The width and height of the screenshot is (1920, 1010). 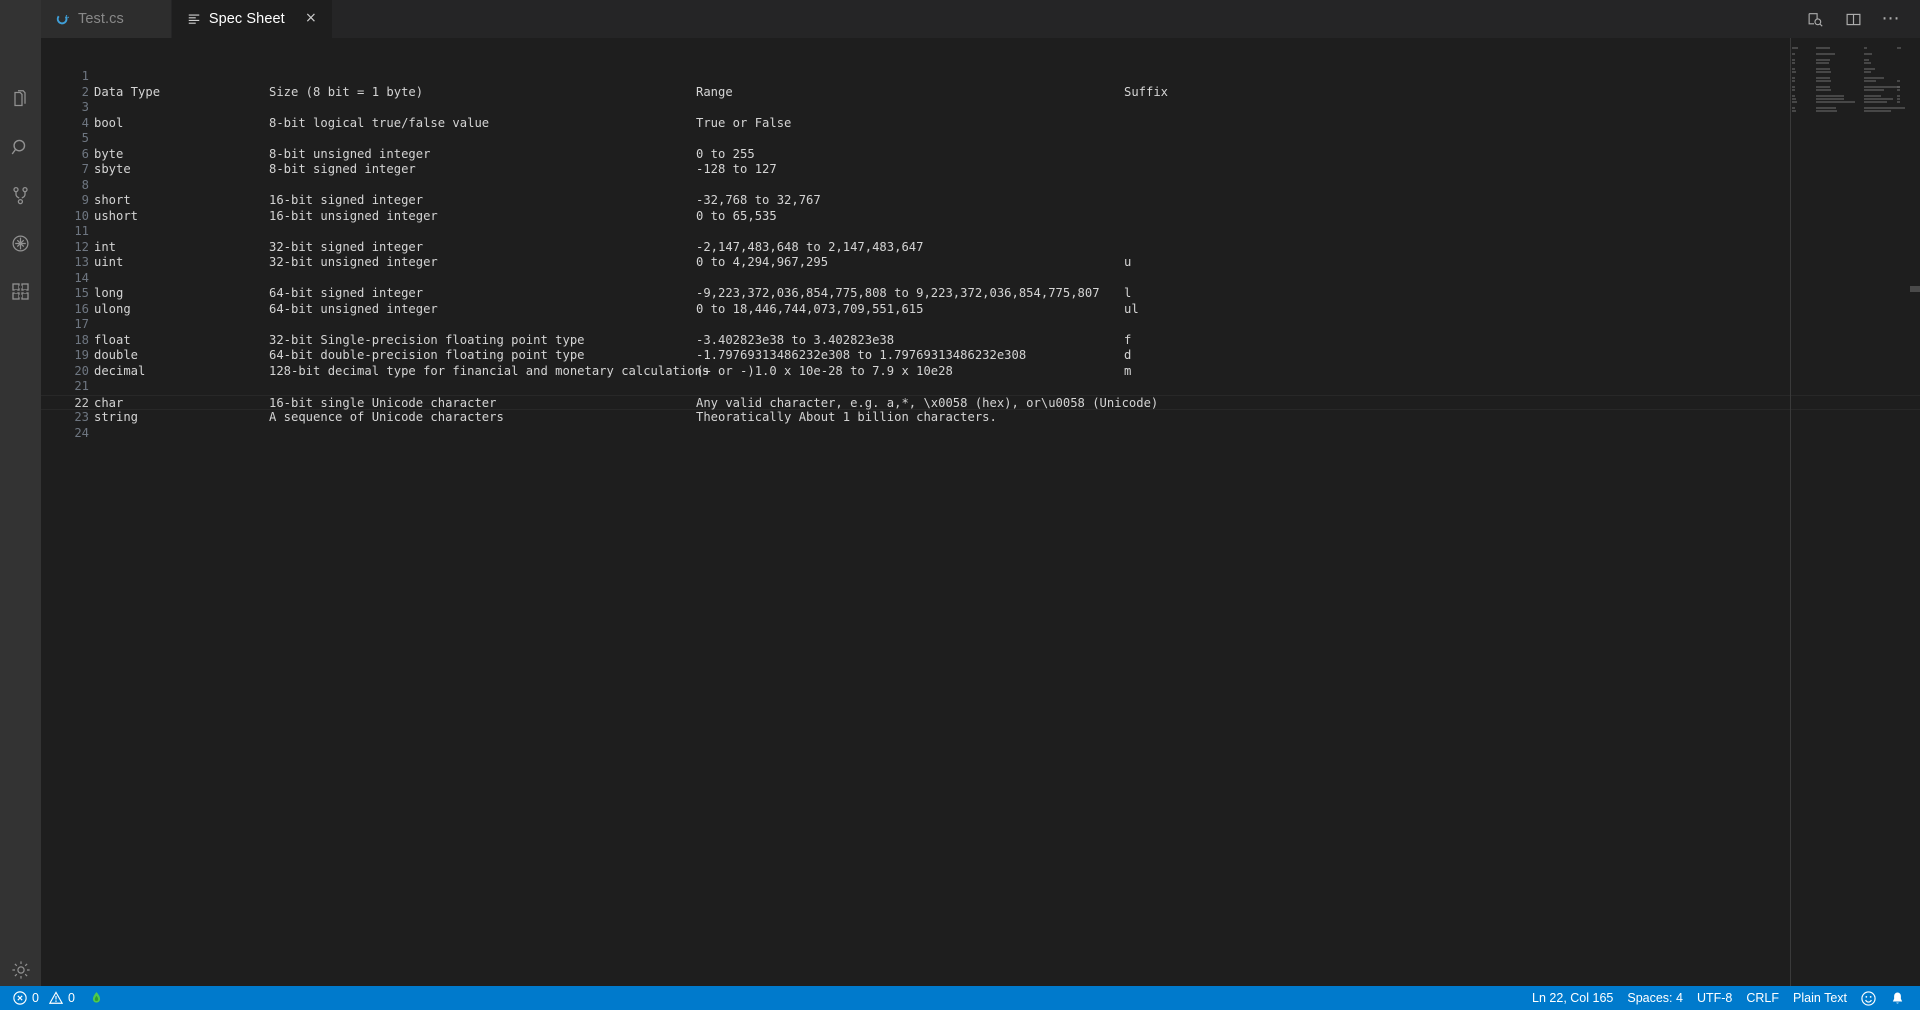 I want to click on line-number: 8, so click(x=85, y=184).